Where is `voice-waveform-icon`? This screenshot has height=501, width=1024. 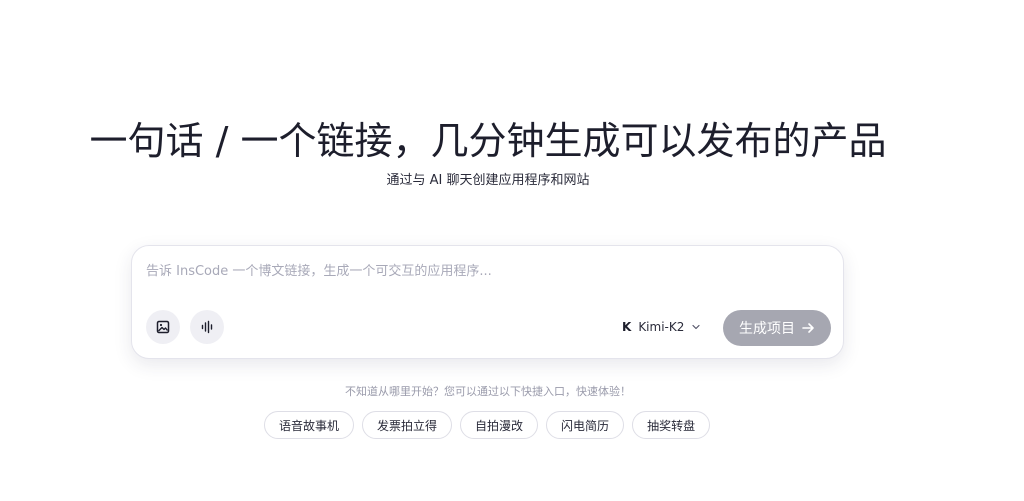
voice-waveform-icon is located at coordinates (207, 327).